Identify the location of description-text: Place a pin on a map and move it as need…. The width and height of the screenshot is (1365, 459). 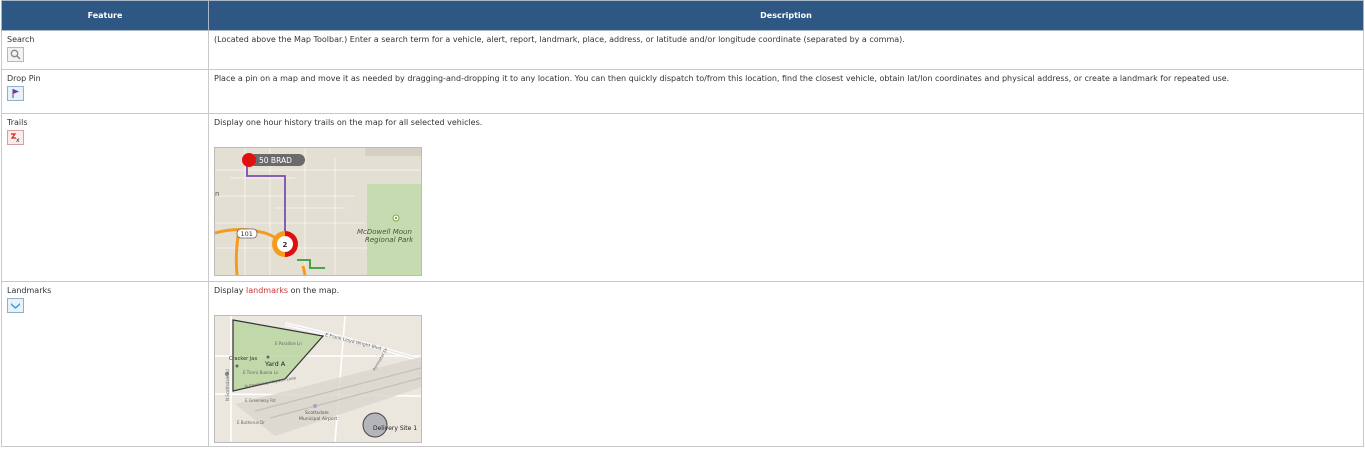
(722, 78).